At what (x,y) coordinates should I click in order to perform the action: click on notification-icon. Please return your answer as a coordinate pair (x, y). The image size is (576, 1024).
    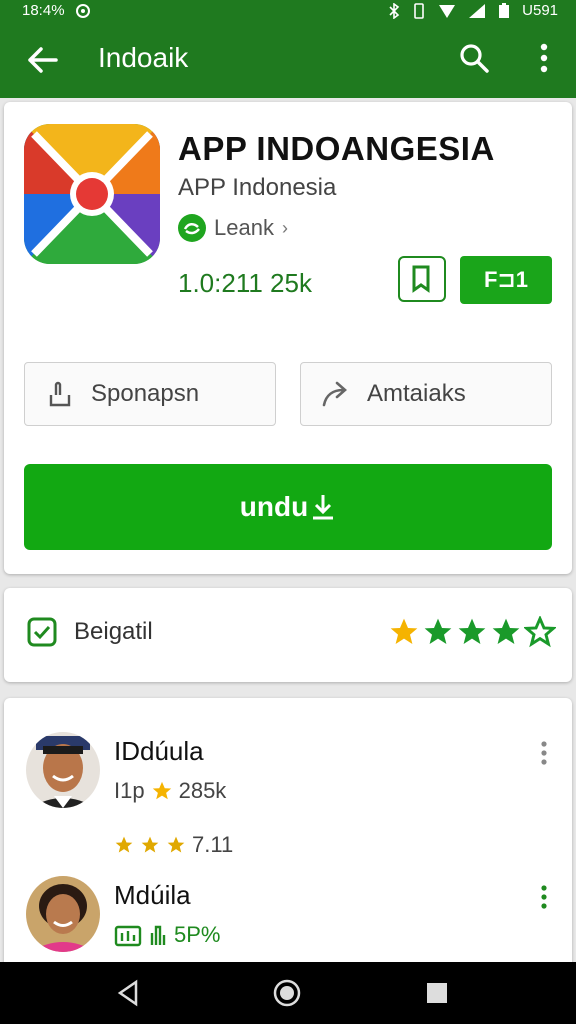
    Looking at the image, I should click on (82, 10).